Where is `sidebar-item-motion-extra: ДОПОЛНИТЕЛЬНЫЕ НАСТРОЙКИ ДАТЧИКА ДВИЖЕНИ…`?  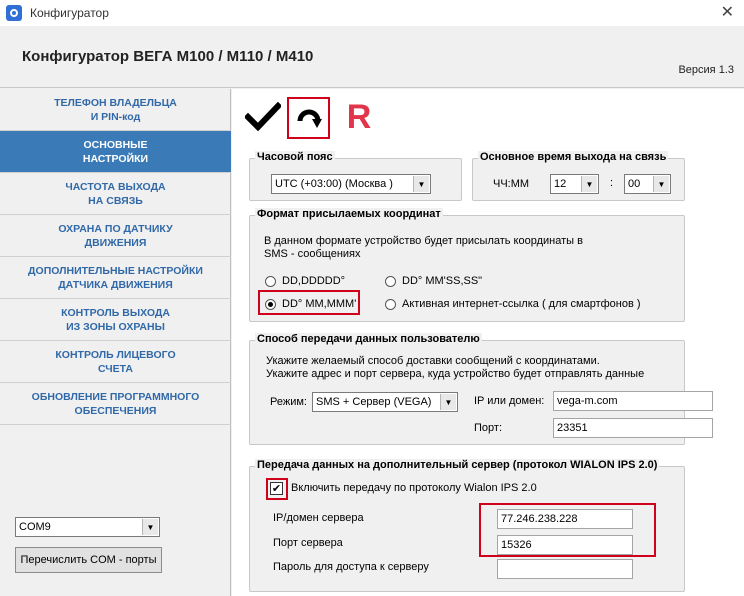 sidebar-item-motion-extra: ДОПОЛНИТЕЛЬНЫЕ НАСТРОЙКИ ДАТЧИКА ДВИЖЕНИ… is located at coordinates (115, 278).